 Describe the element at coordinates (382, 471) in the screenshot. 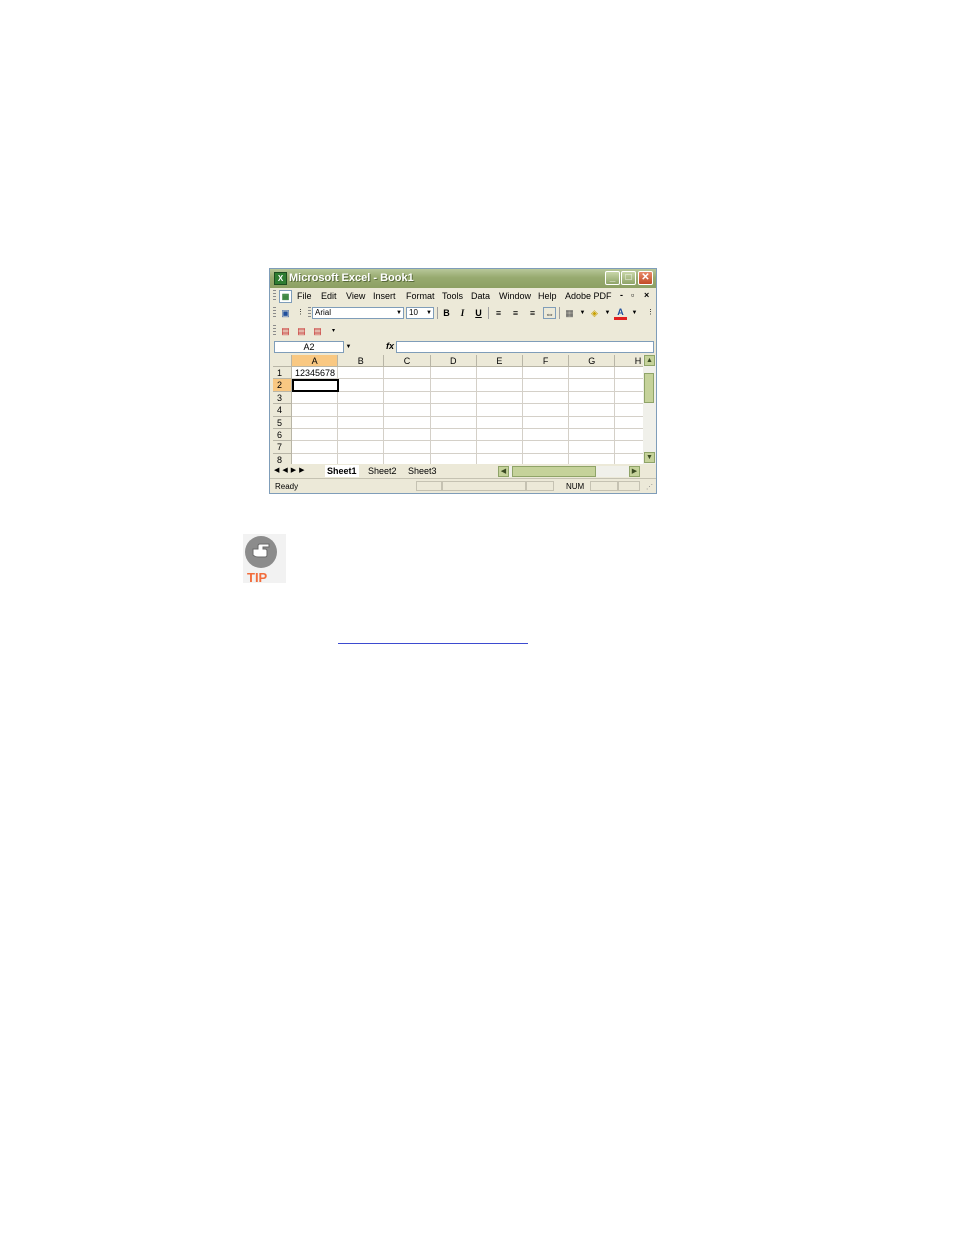

I see `tab-sheet2: Sheet2` at that location.